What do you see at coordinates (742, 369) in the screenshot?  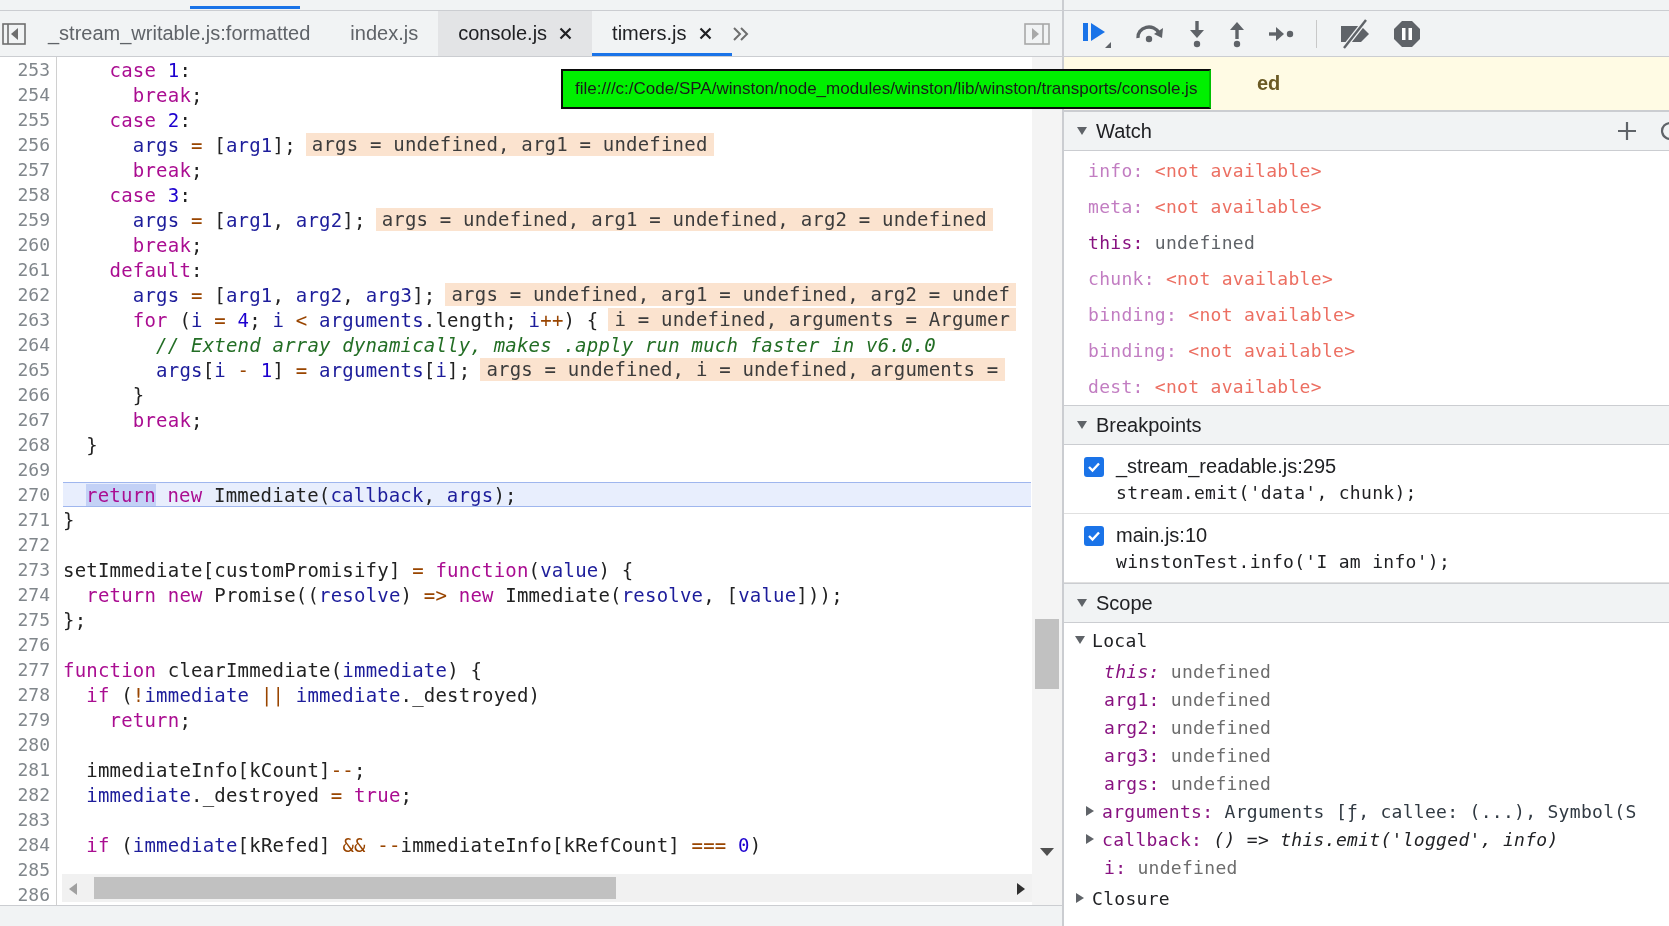 I see `inline-value-hint: args = undefined, i = undefined, arguments =` at bounding box center [742, 369].